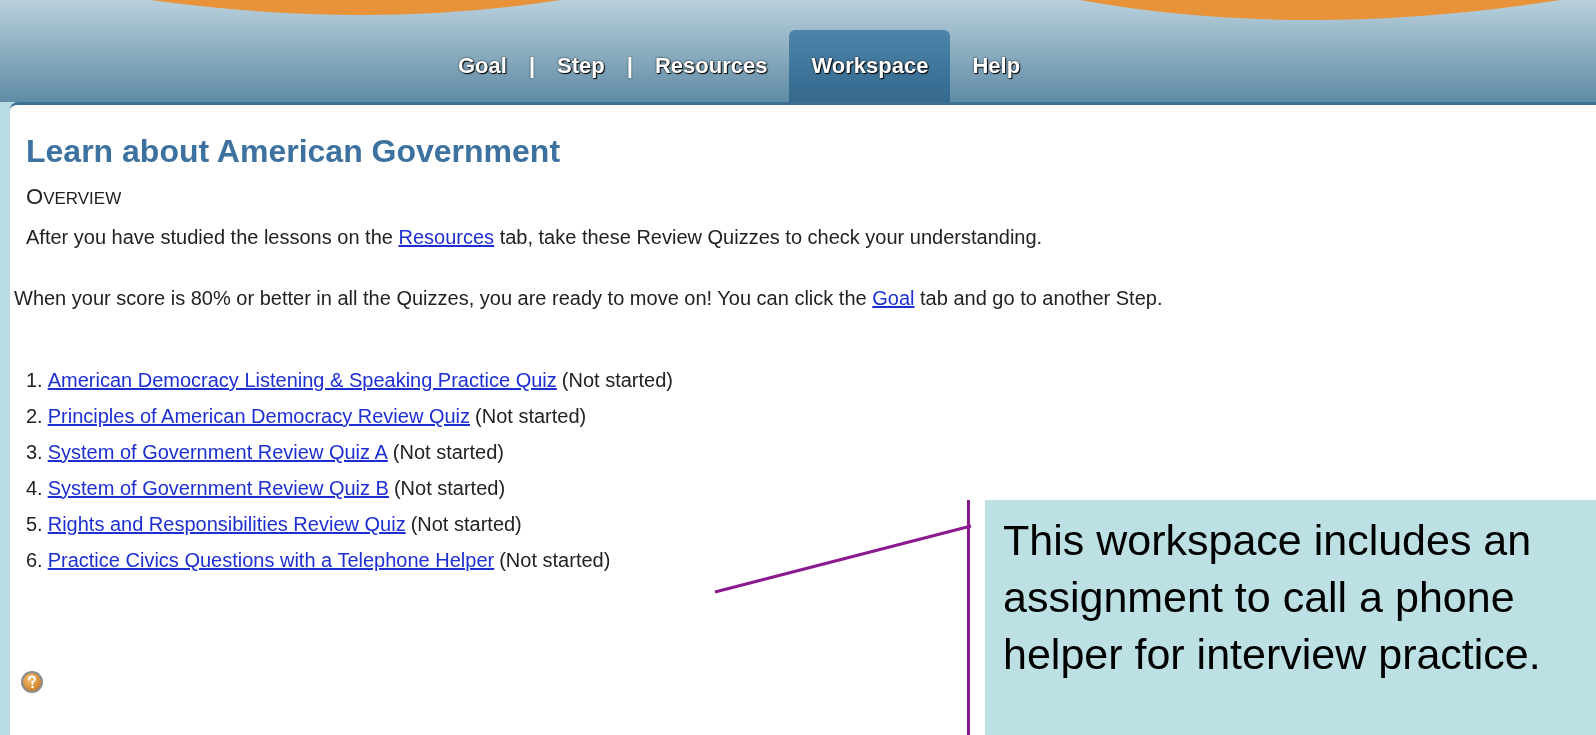  Describe the element at coordinates (535, 237) in the screenshot. I see `instruction-text: After you have studied the lessons on the Resources tab, take these Review Quizzes to check your understanding.` at that location.